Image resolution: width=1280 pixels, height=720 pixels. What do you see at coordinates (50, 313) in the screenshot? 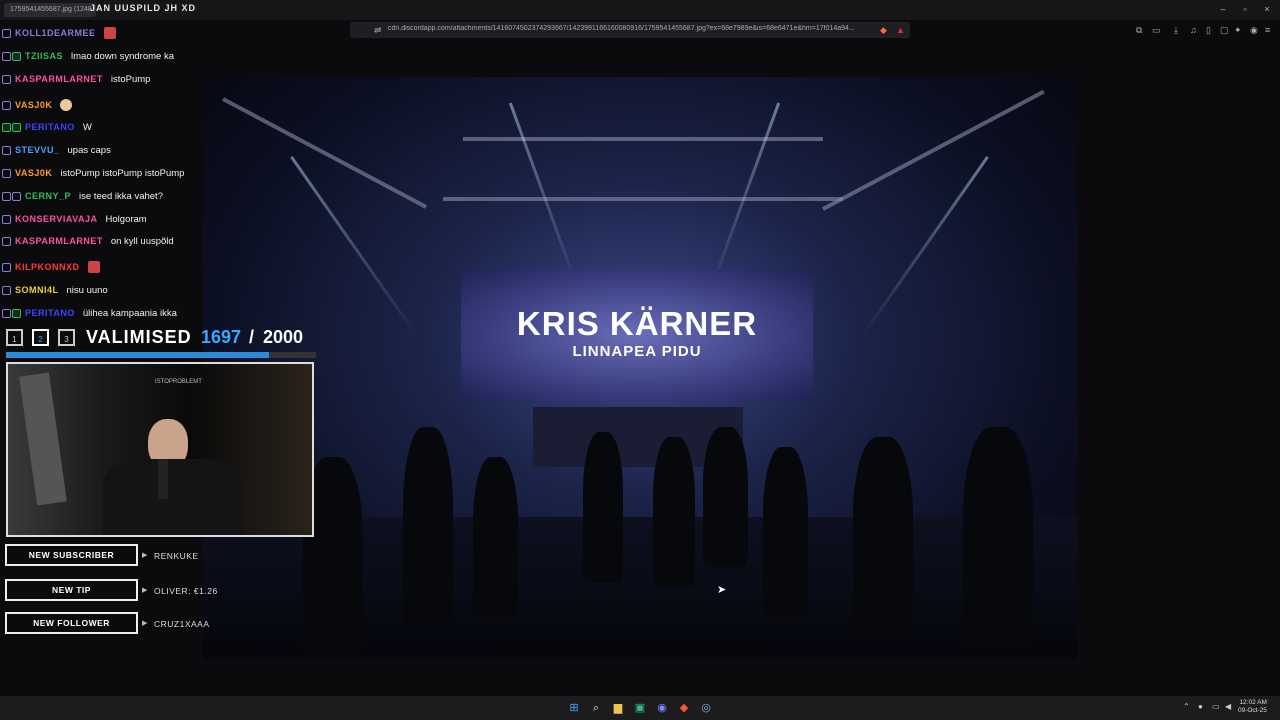
I see `chat-username: PERITANO` at bounding box center [50, 313].